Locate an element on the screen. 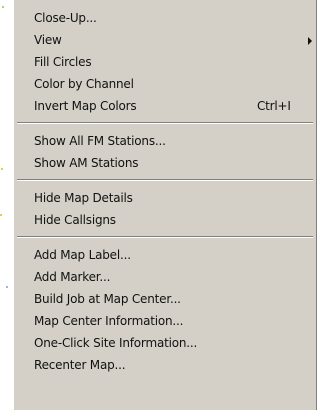 The image size is (321, 410). menu-item-shortcut: Ctrl+I is located at coordinates (274, 106).